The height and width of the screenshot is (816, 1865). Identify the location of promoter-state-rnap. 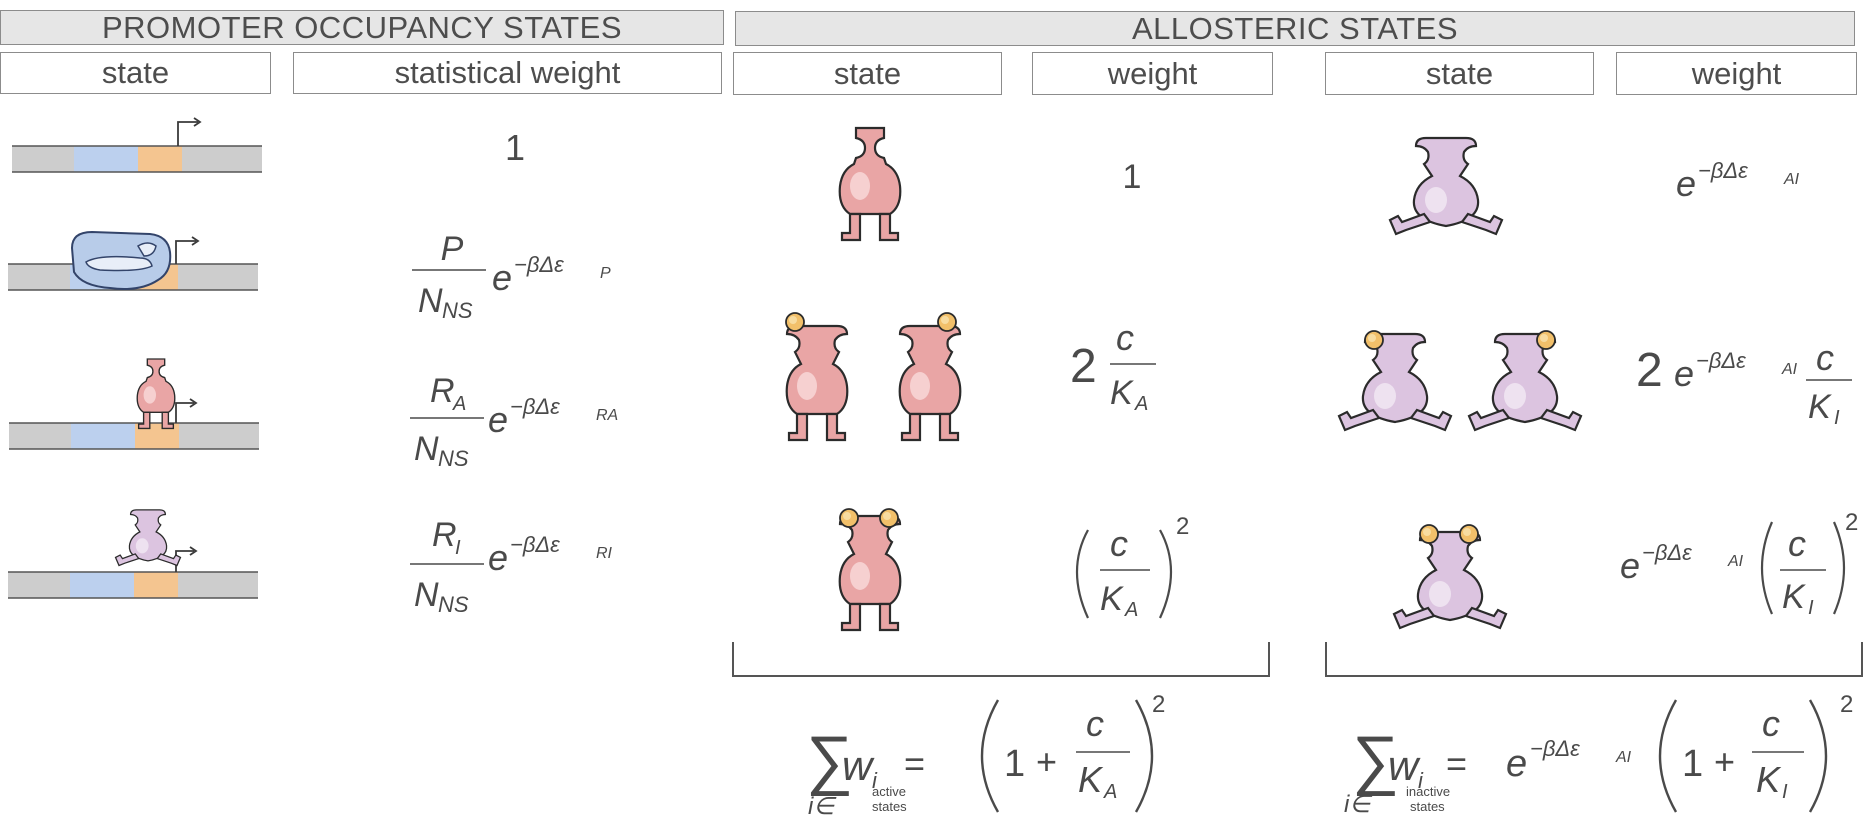
(133, 260).